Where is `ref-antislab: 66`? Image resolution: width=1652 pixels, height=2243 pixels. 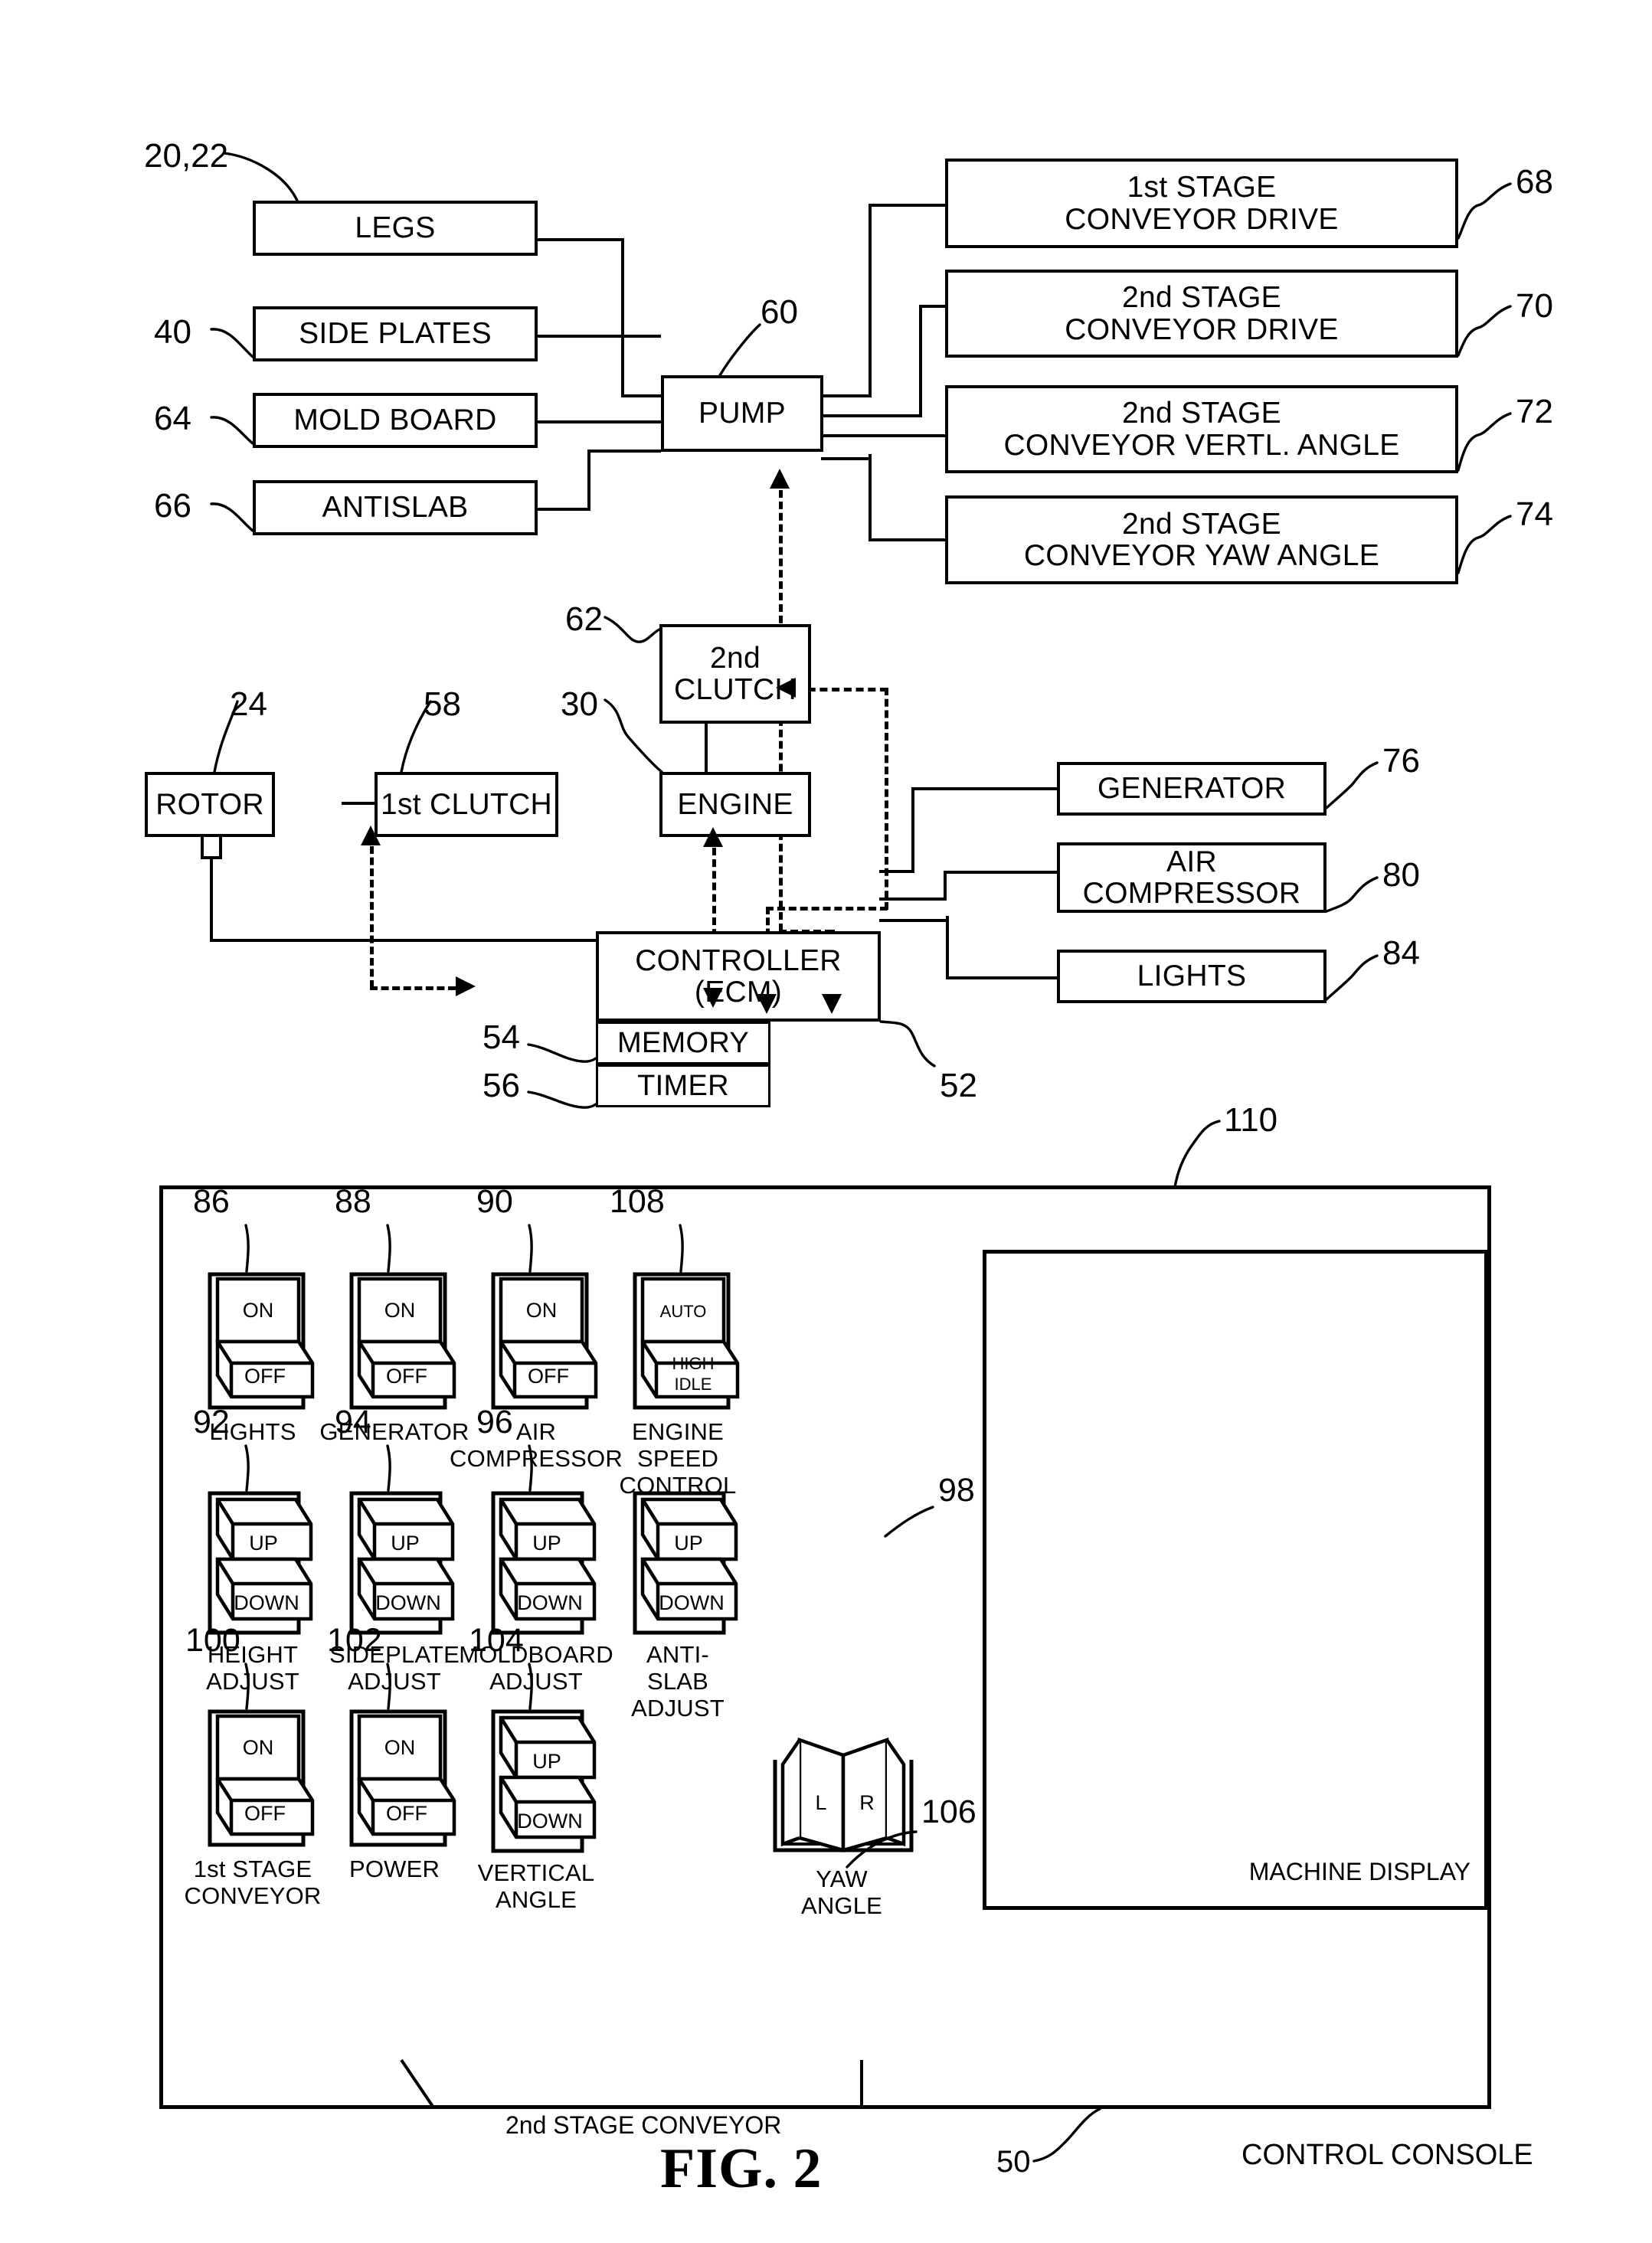
ref-antislab: 66 is located at coordinates (172, 506).